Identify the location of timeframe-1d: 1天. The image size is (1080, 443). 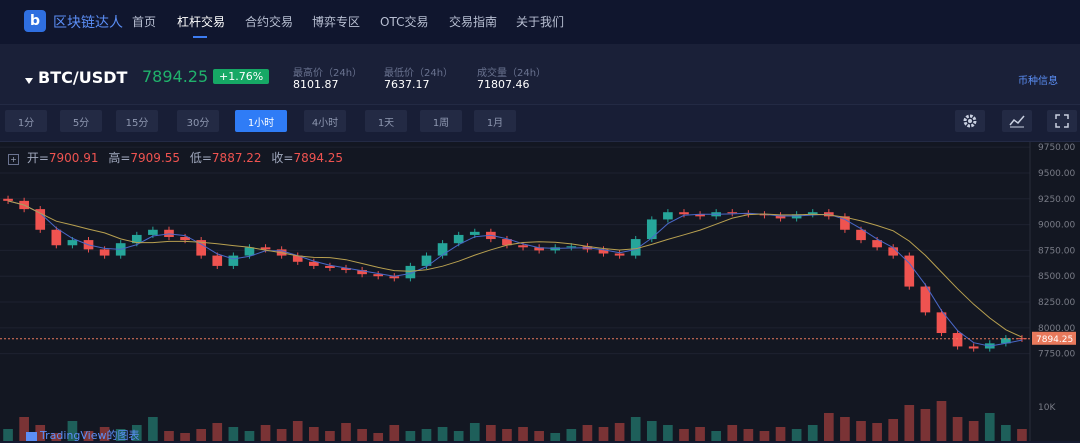
(386, 121).